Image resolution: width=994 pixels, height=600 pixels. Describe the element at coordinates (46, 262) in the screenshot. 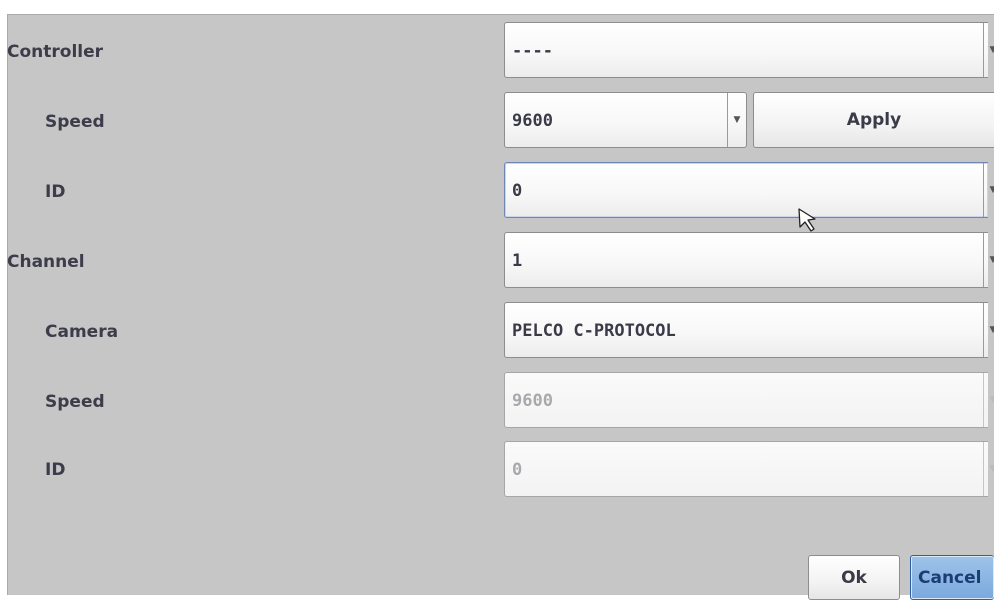

I see `channel-label: Channel` at that location.